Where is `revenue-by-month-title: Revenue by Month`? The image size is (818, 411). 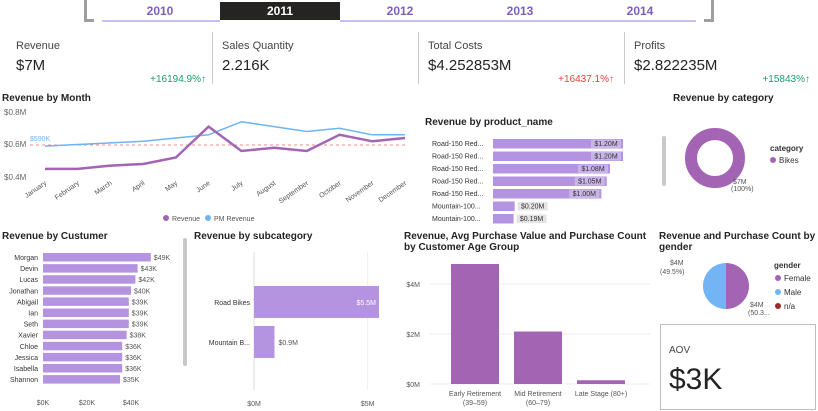 revenue-by-month-title: Revenue by Month is located at coordinates (46, 98).